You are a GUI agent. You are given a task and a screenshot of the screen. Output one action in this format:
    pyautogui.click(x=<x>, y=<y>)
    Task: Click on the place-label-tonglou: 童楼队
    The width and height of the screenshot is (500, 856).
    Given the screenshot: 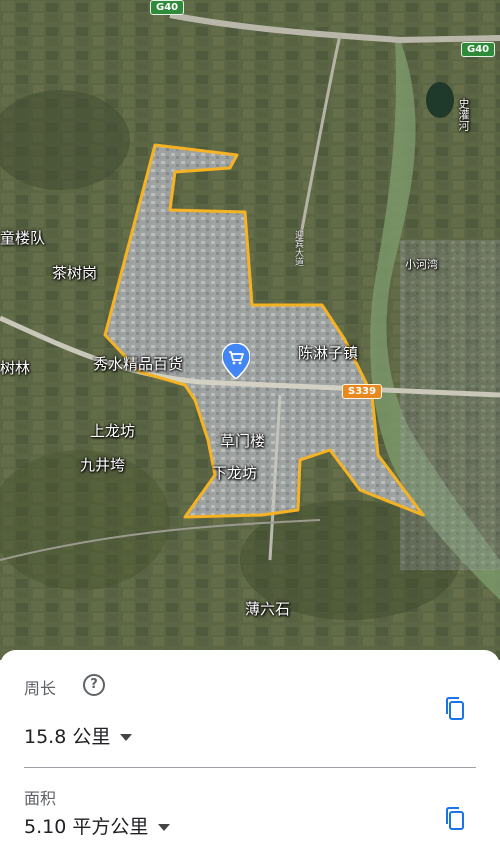 What is the action you would take?
    pyautogui.click(x=23, y=238)
    